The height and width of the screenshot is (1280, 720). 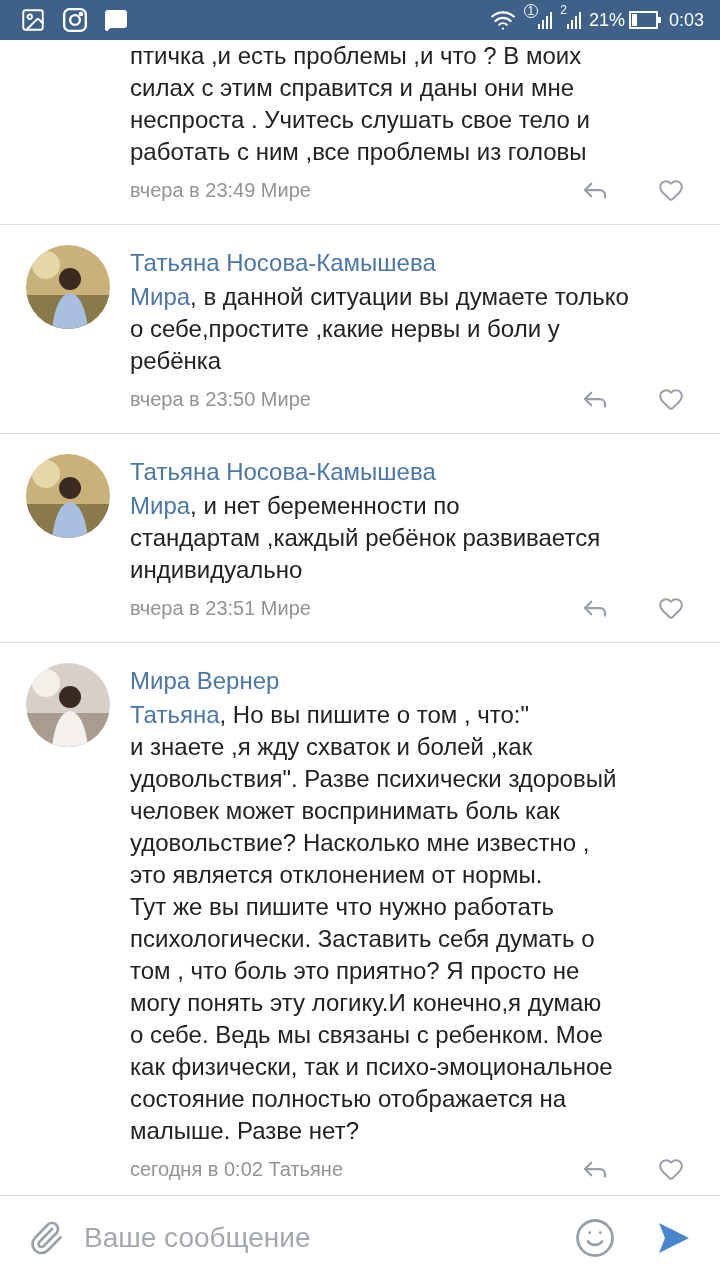 What do you see at coordinates (360, 104) in the screenshot?
I see `comment-text: птичка ,и есть проблемы ,и что ? В моих силах с этим справится и даны они мне неспроста . Учитесь слушать свое тело и работать с ним ,все проблемы из головы` at bounding box center [360, 104].